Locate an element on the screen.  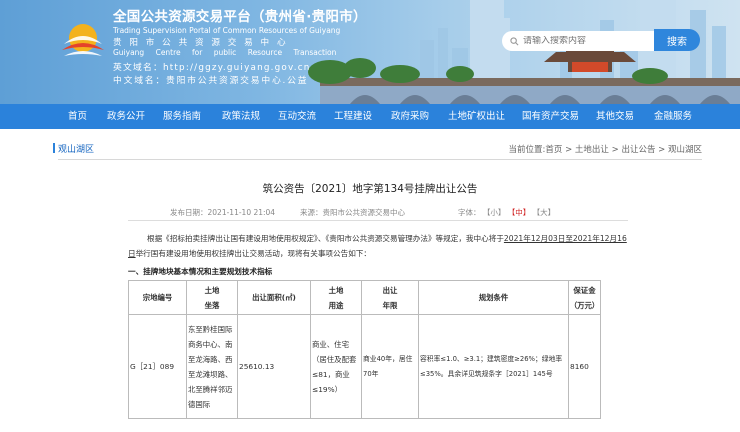
header-term: 出让 年限 is located at coordinates (390, 297).